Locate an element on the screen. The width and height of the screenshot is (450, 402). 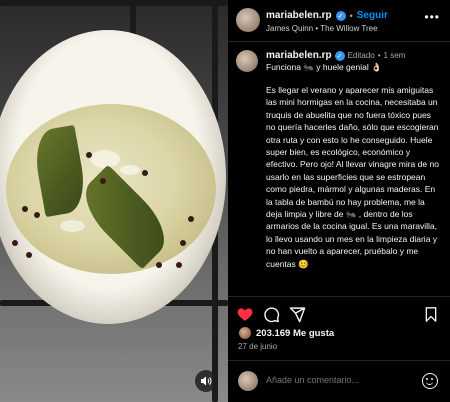
header-user-row: mariabelen.rp ✓ • Seguir is located at coordinates (327, 15).